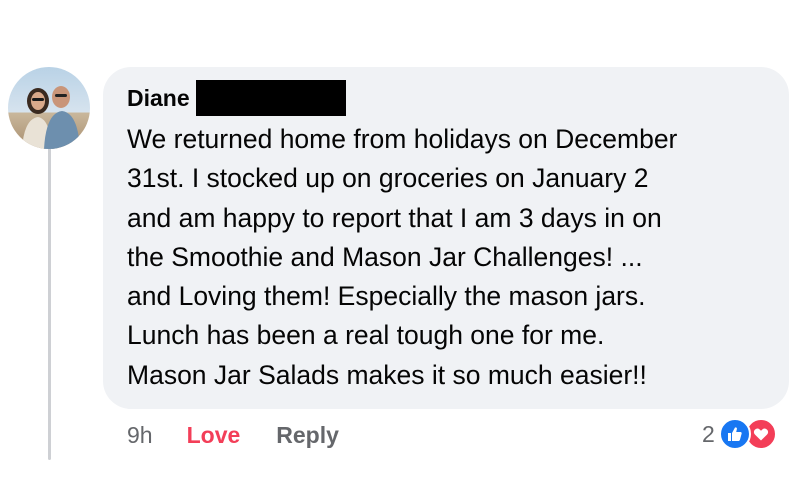  What do you see at coordinates (270, 98) in the screenshot?
I see `redaction-bar` at bounding box center [270, 98].